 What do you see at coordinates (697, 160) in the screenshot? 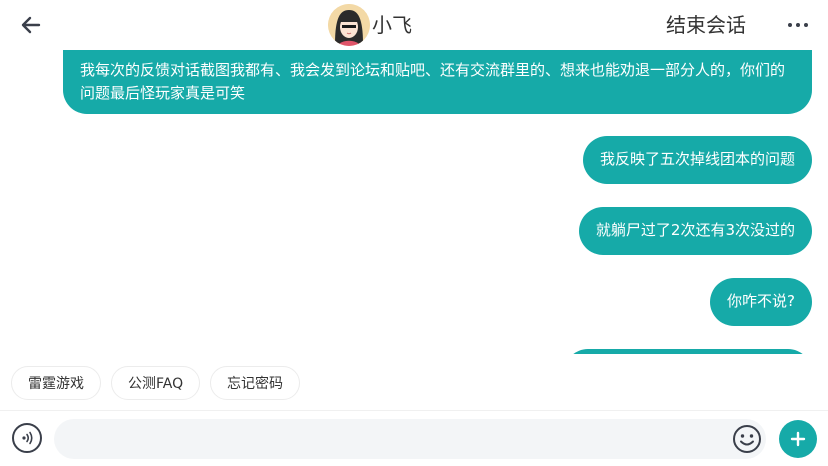
I see `message-bubble: 我反映了五次掉线团本的问题` at bounding box center [697, 160].